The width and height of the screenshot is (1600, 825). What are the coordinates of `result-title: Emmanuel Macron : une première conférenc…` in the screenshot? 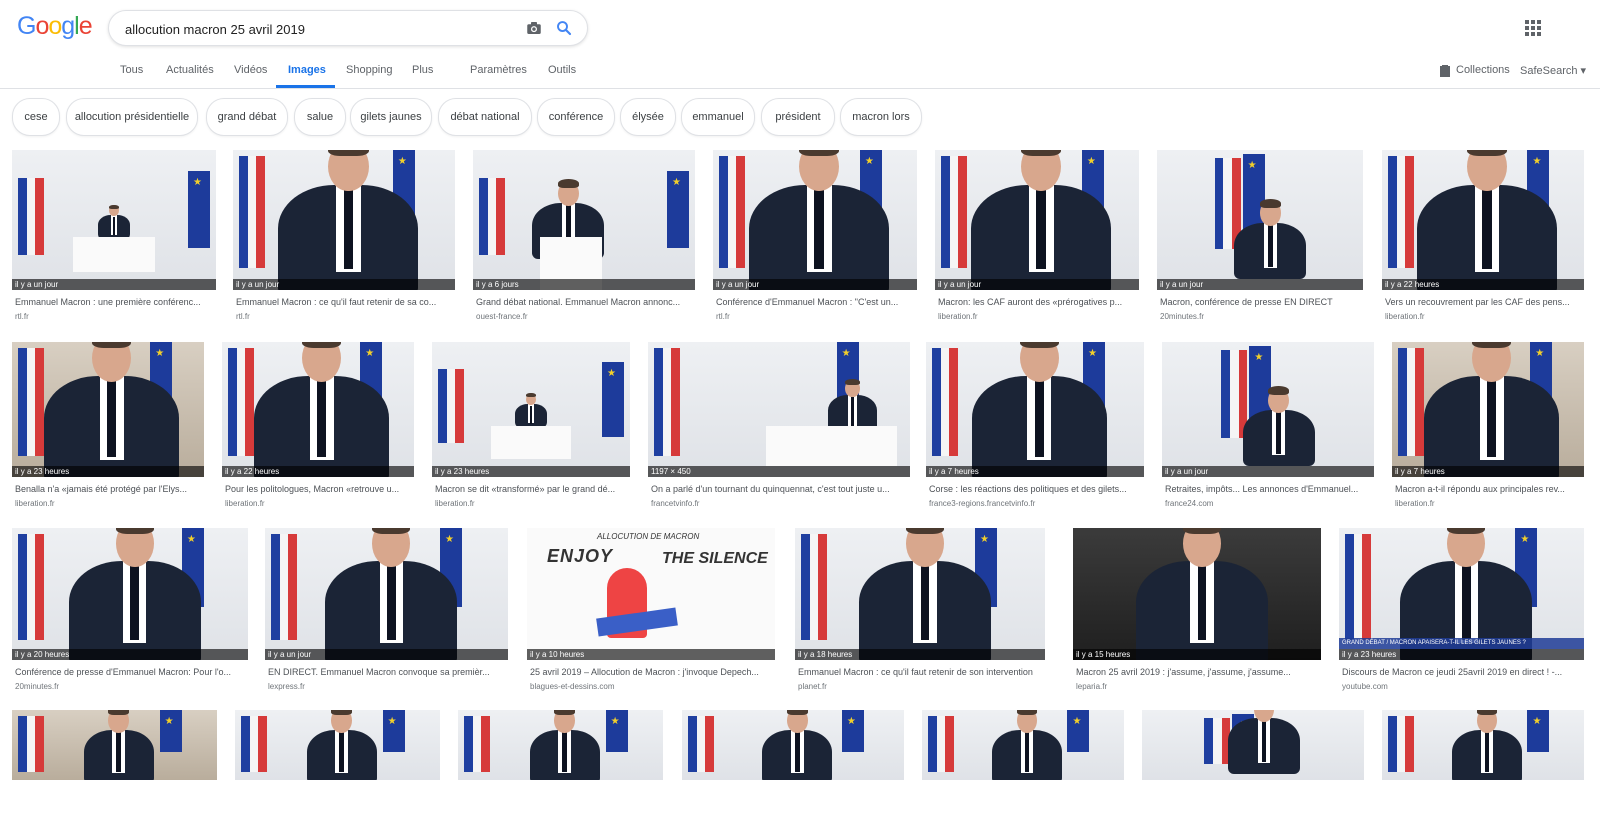 It's located at (114, 302).